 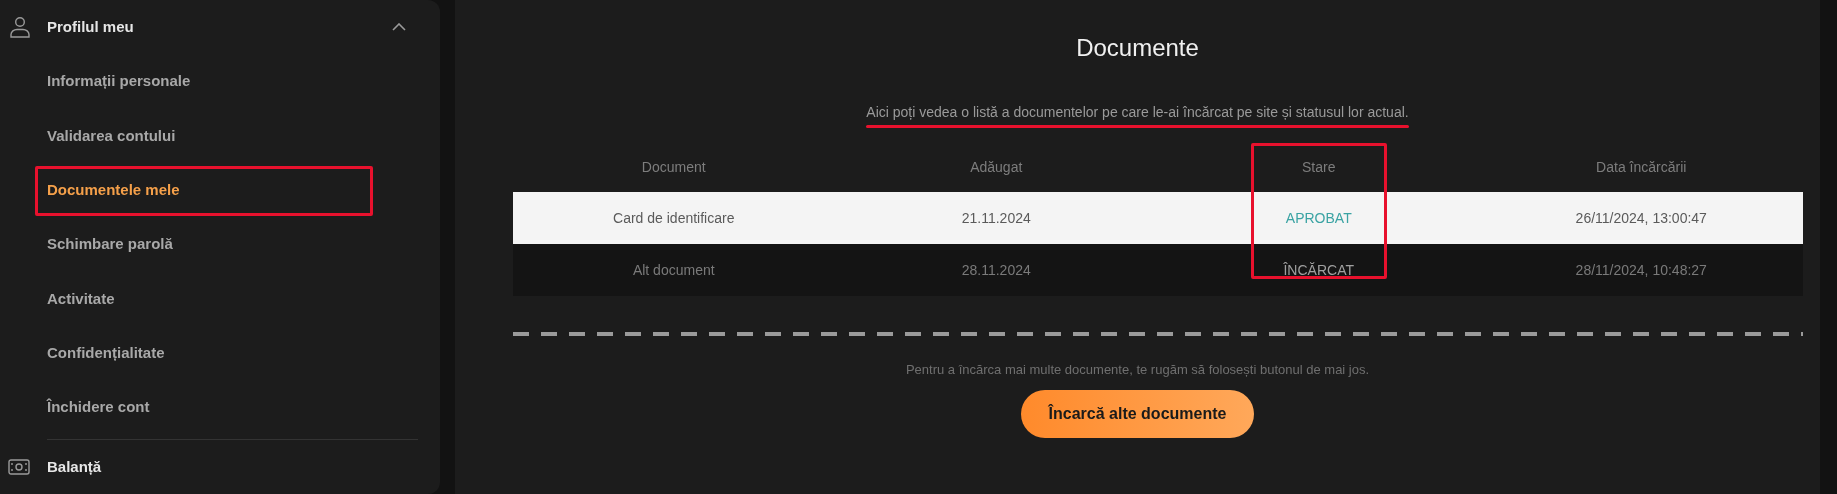 What do you see at coordinates (1137, 112) in the screenshot?
I see `intro-text: Aici poți vedea o listă a documentelor pe care le-ai încărcat pe site și statusul lor actual.` at bounding box center [1137, 112].